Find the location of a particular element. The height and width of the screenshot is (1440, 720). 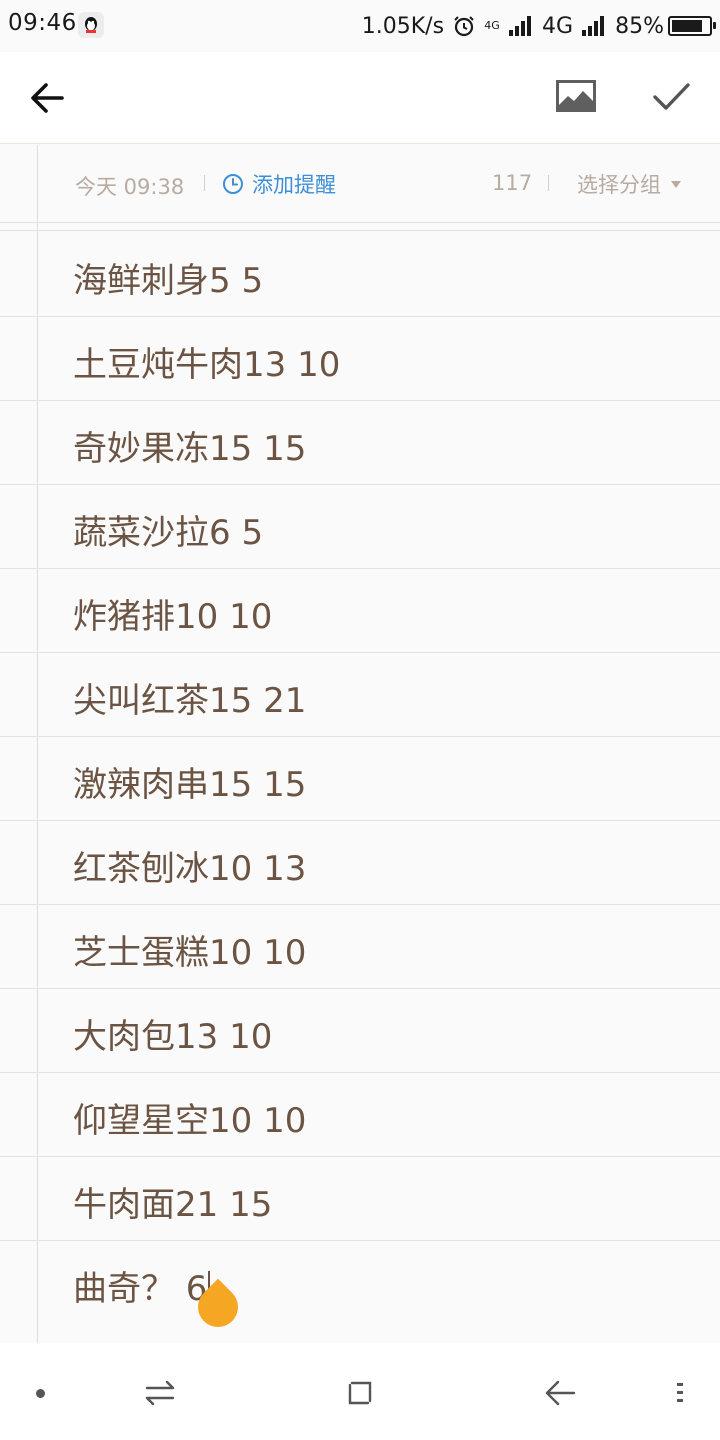

note-line: 红茶刨冰10 13 is located at coordinates (360, 863).